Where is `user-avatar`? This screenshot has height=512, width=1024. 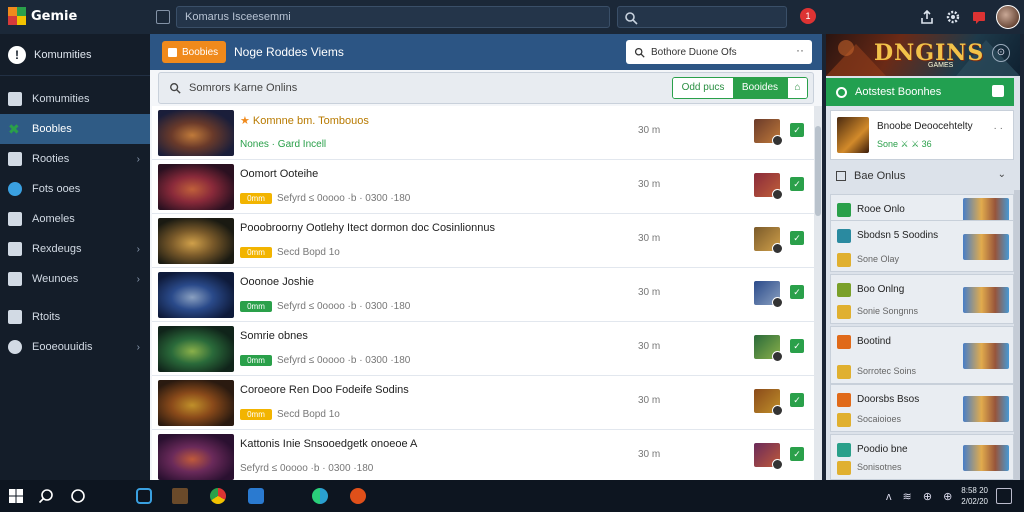
user-avatar is located at coordinates (1008, 17).